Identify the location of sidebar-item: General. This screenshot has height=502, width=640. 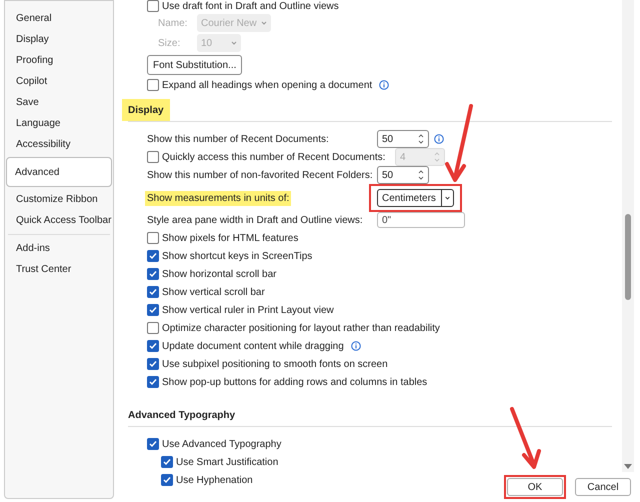
(59, 18).